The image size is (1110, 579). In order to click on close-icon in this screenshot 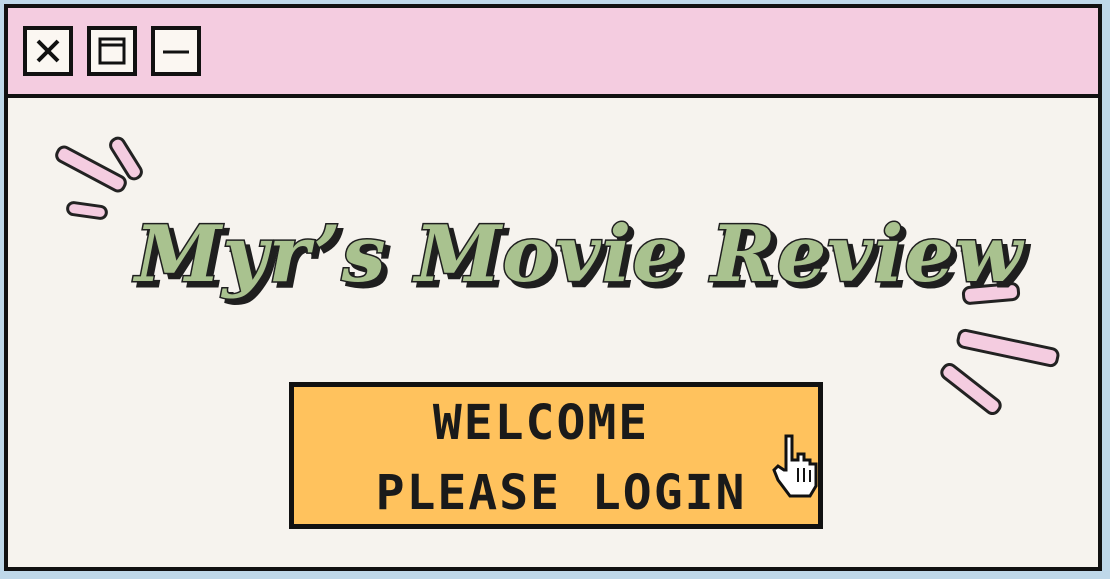, I will do `click(48, 51)`.